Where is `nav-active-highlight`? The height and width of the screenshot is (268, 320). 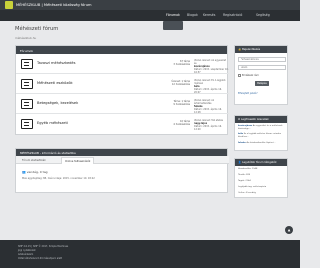
nav-active-highlight is located at coordinates (173, 25).